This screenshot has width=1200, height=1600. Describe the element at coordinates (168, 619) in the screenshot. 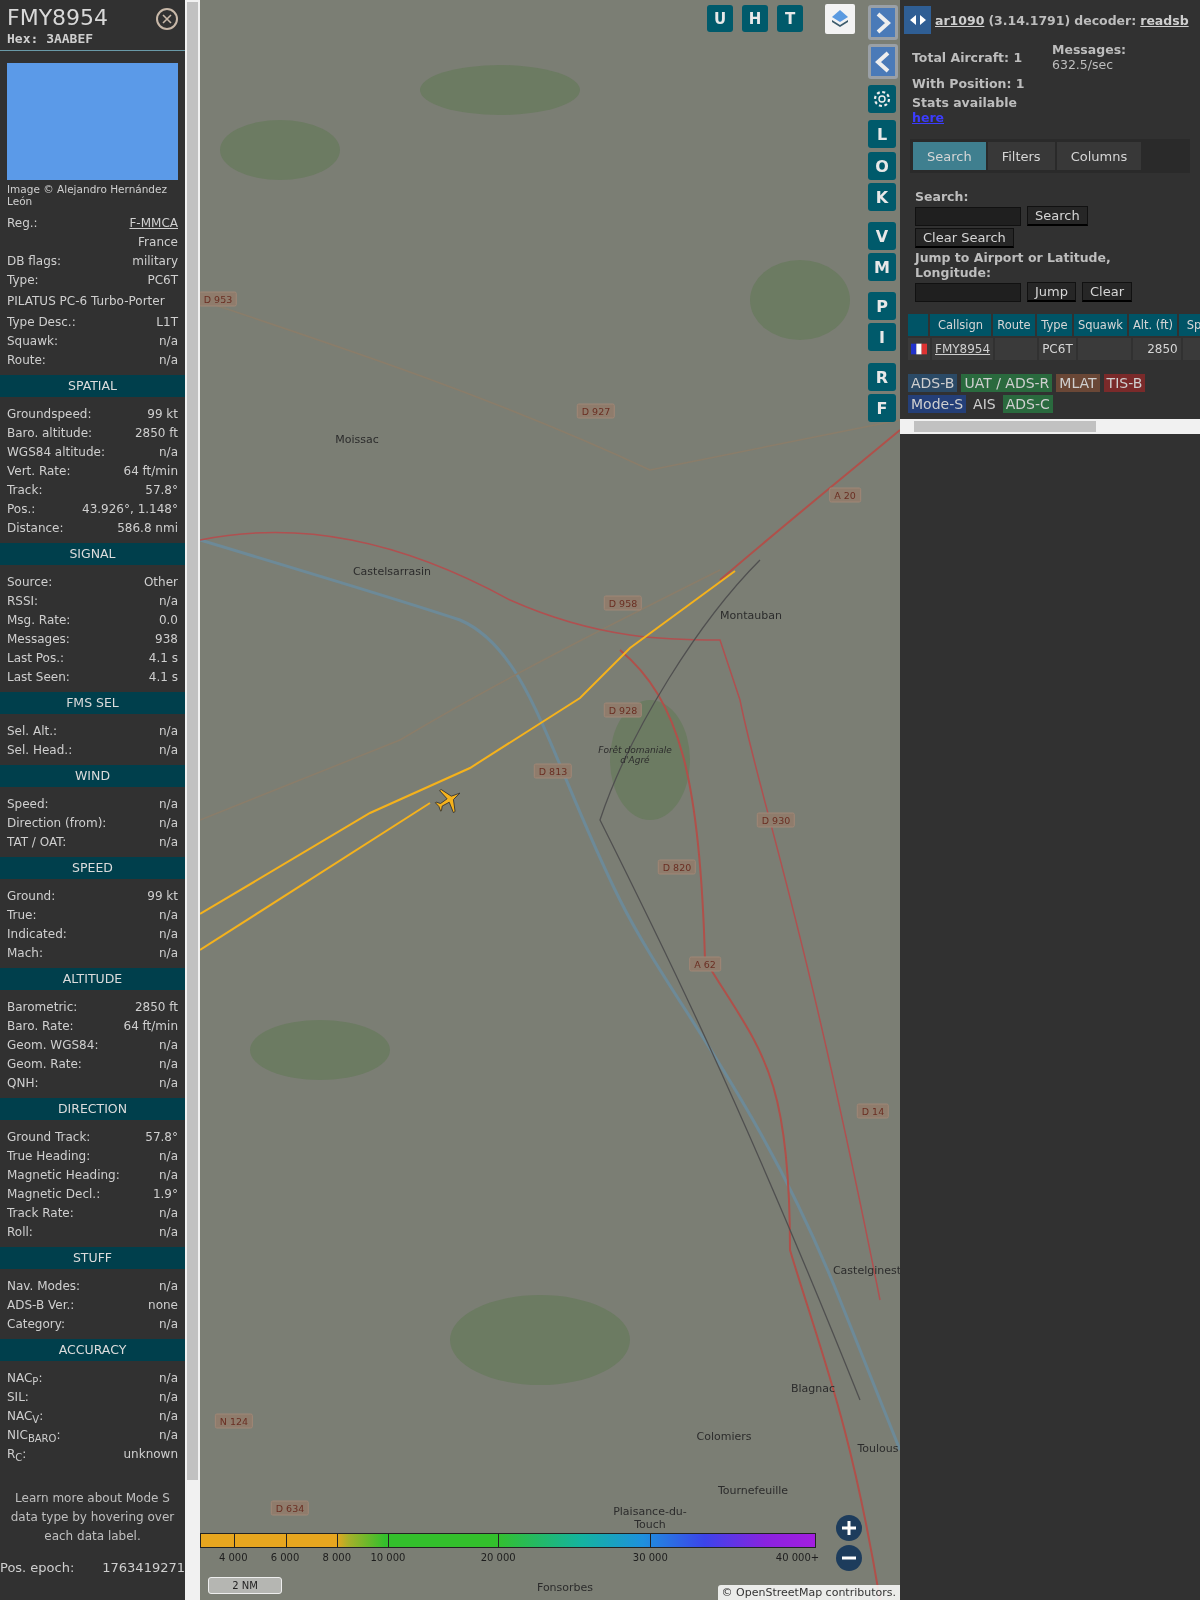

I see `field-value: 0.0` at that location.